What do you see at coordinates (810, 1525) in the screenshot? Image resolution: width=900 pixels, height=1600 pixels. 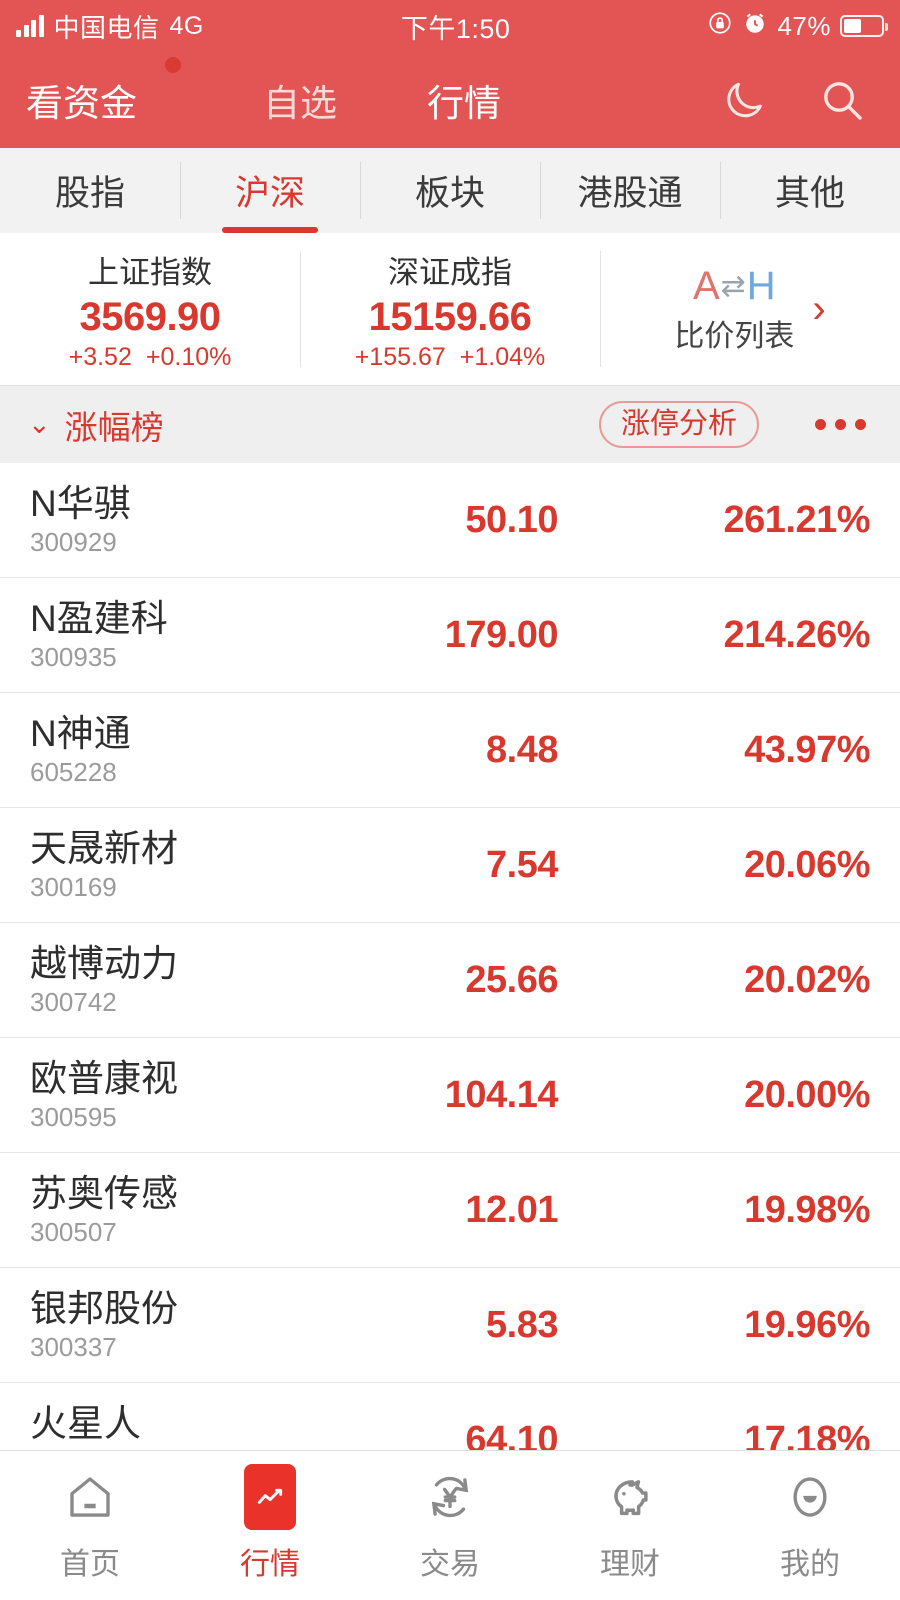 I see `bottom-tab-profile: 我的` at bounding box center [810, 1525].